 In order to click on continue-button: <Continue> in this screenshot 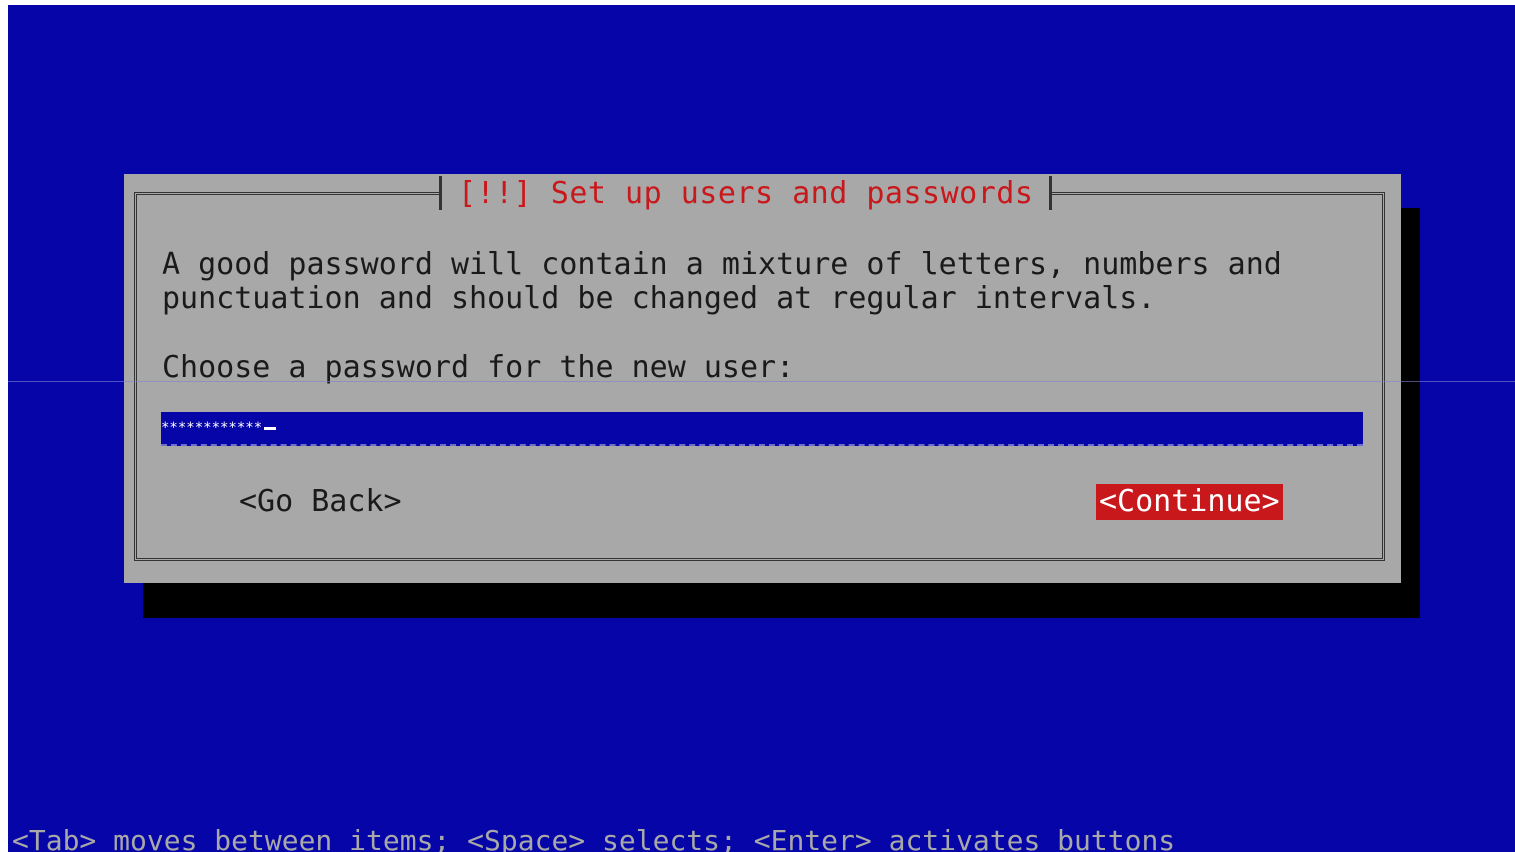, I will do `click(1189, 502)`.